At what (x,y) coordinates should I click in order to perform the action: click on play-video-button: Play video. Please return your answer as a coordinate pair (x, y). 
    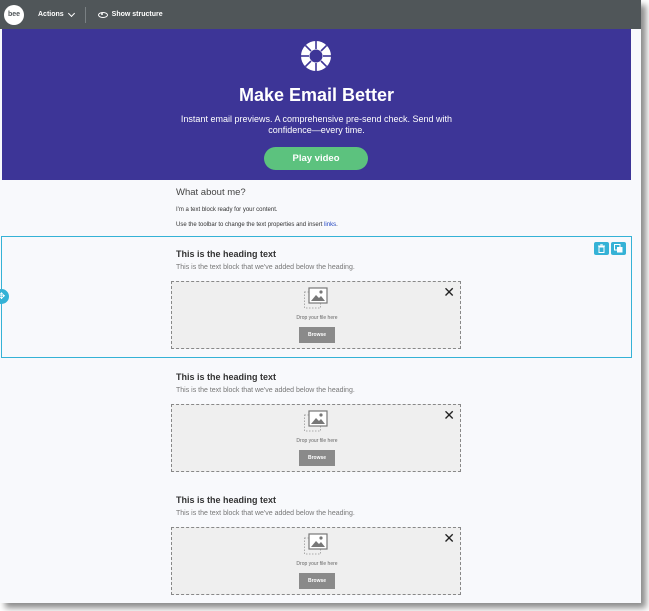
    Looking at the image, I should click on (316, 158).